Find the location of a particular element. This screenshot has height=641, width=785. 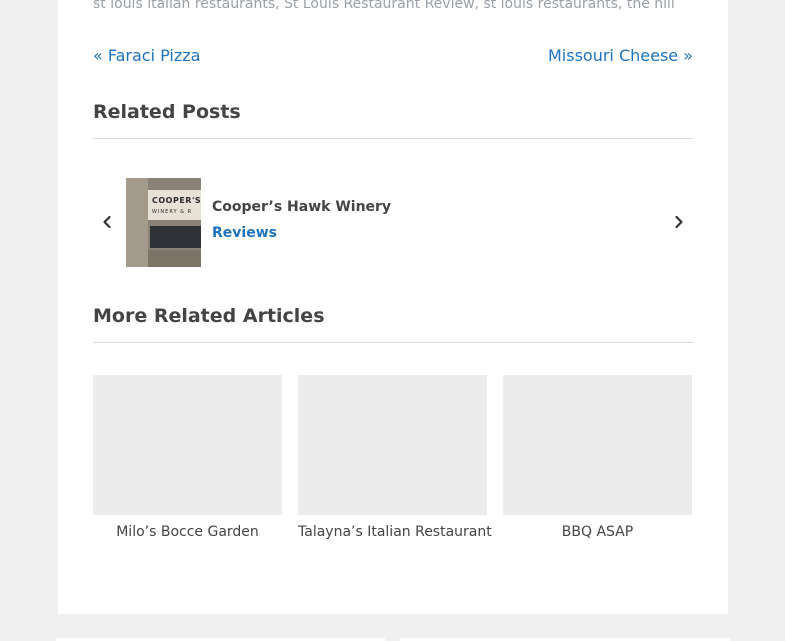

carousel-next-button is located at coordinates (679, 222).